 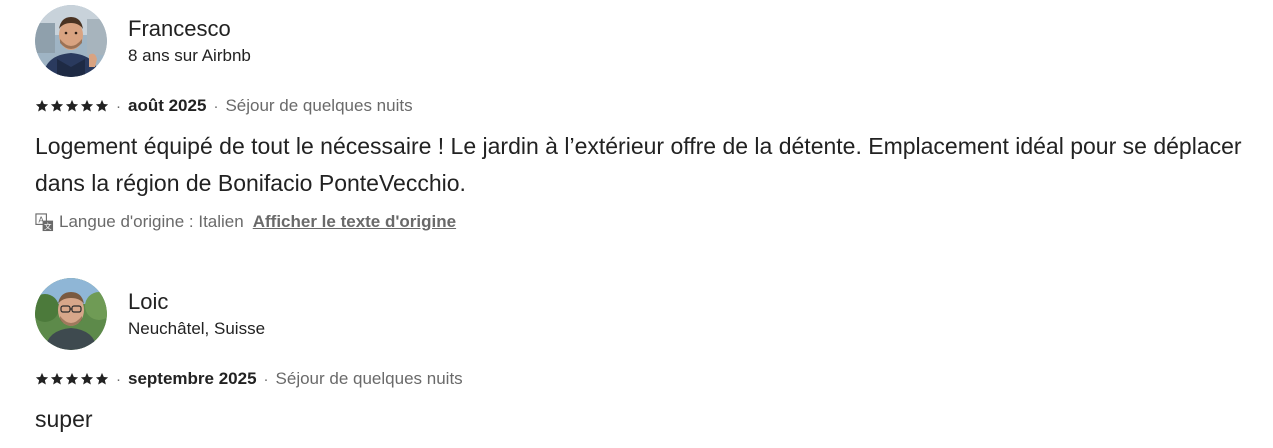 What do you see at coordinates (189, 55) in the screenshot?
I see `reviewer-meta: 8 ans sur Airbnb` at bounding box center [189, 55].